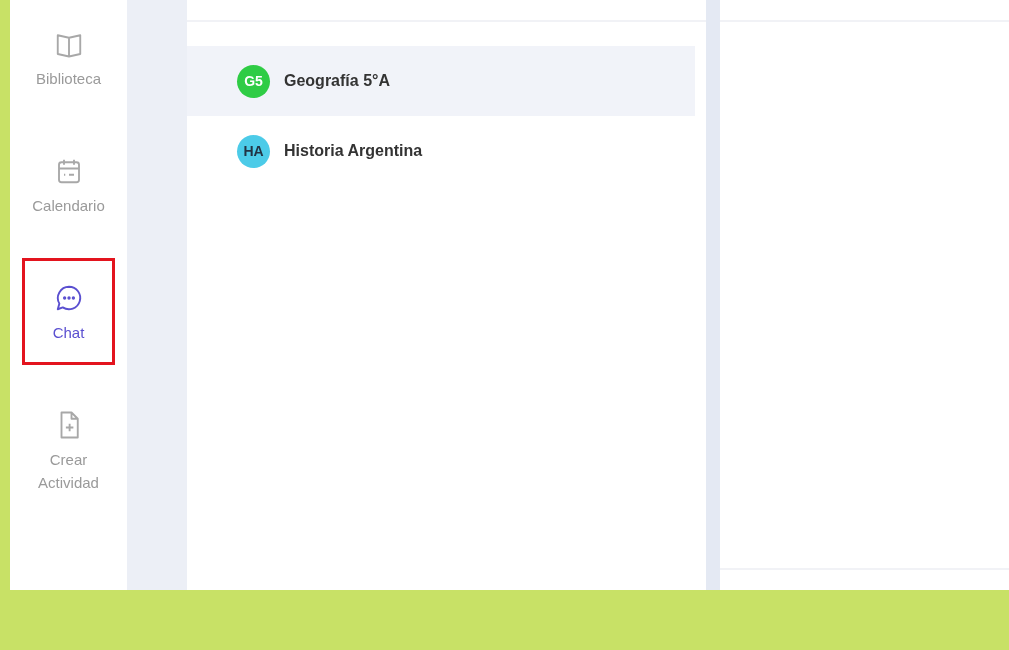 Image resolution: width=1009 pixels, height=650 pixels. What do you see at coordinates (68, 311) in the screenshot?
I see `sidebar-nav-item: Chat` at bounding box center [68, 311].